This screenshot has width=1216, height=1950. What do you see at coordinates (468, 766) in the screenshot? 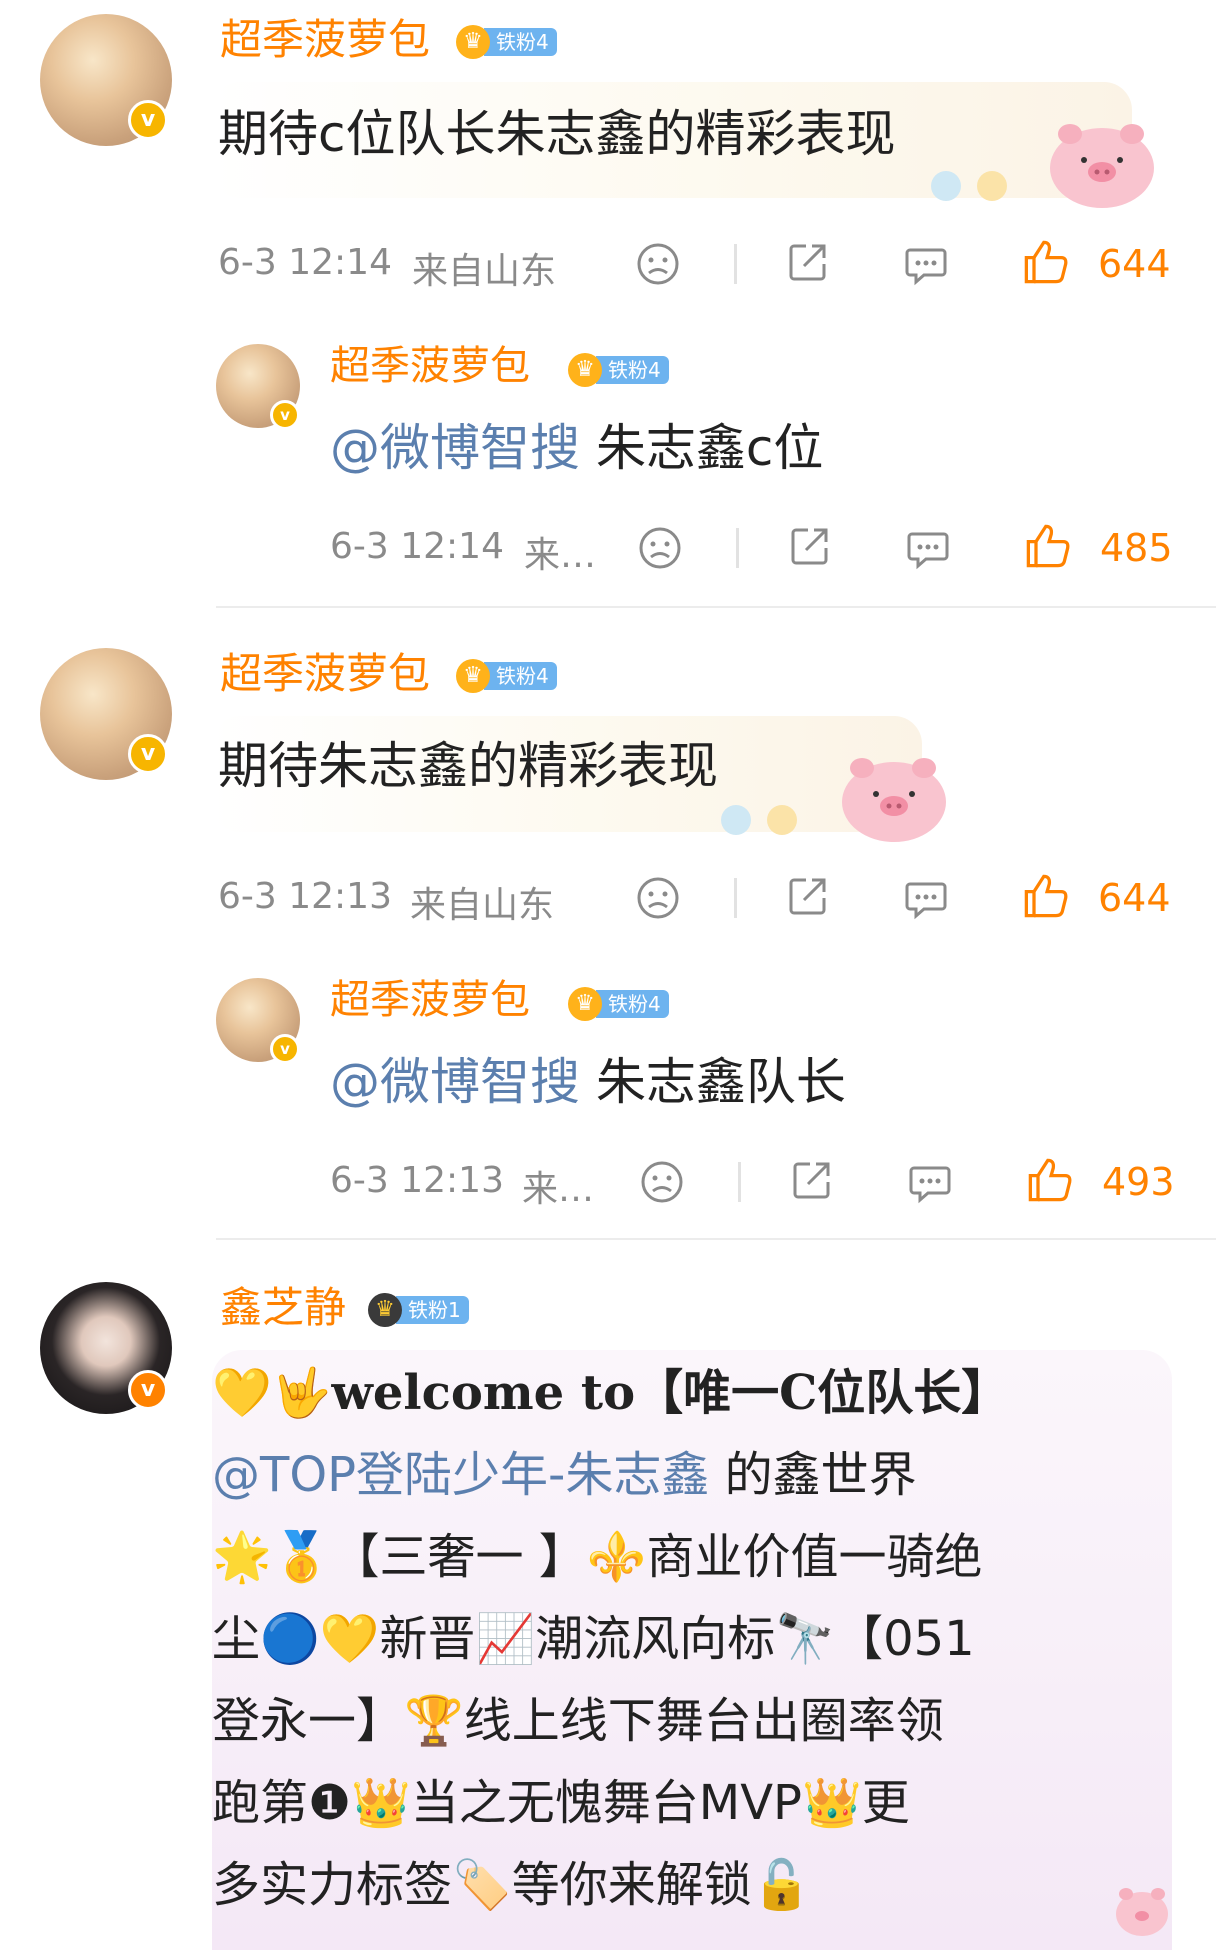
I see `comment-text: 期待朱志鑫的精彩表现` at bounding box center [468, 766].